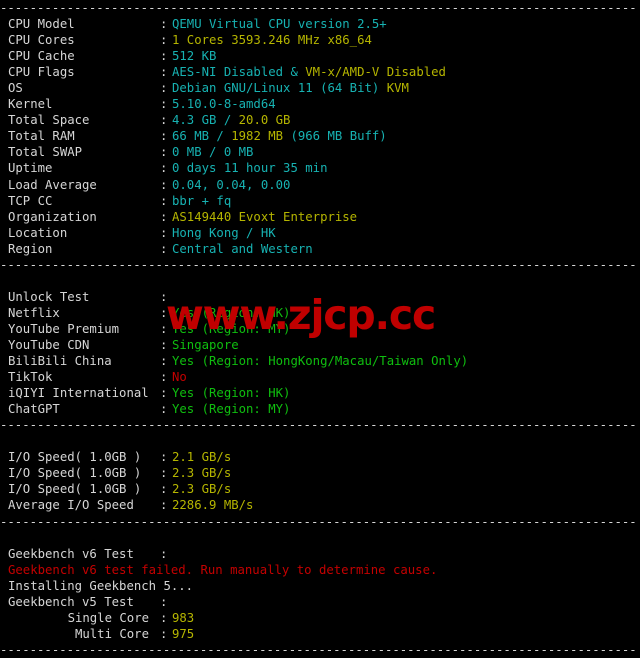 The width and height of the screenshot is (640, 658). I want to click on value-part: 66 MB /, so click(202, 136).